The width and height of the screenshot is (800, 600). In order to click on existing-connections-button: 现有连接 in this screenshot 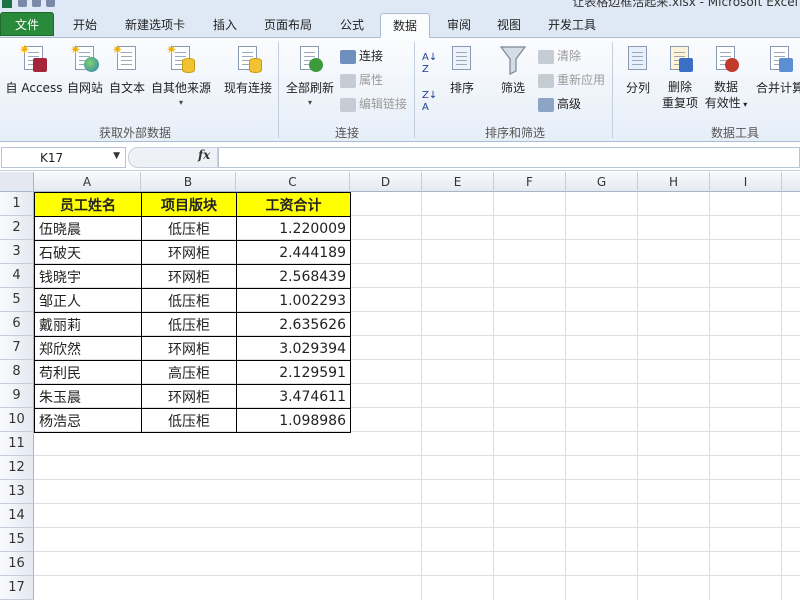, I will do `click(248, 70)`.